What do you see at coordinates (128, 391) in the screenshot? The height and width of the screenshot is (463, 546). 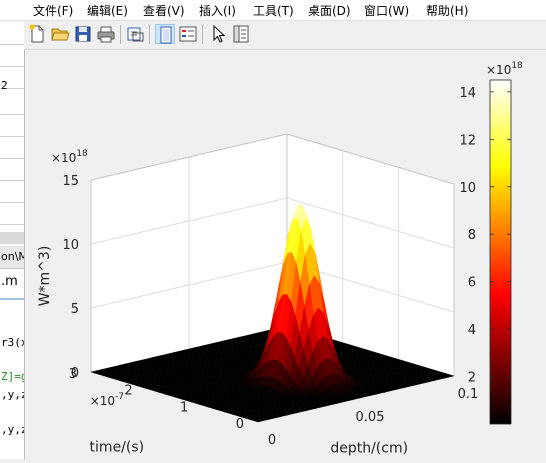 I see `time-tick-label: 2` at bounding box center [128, 391].